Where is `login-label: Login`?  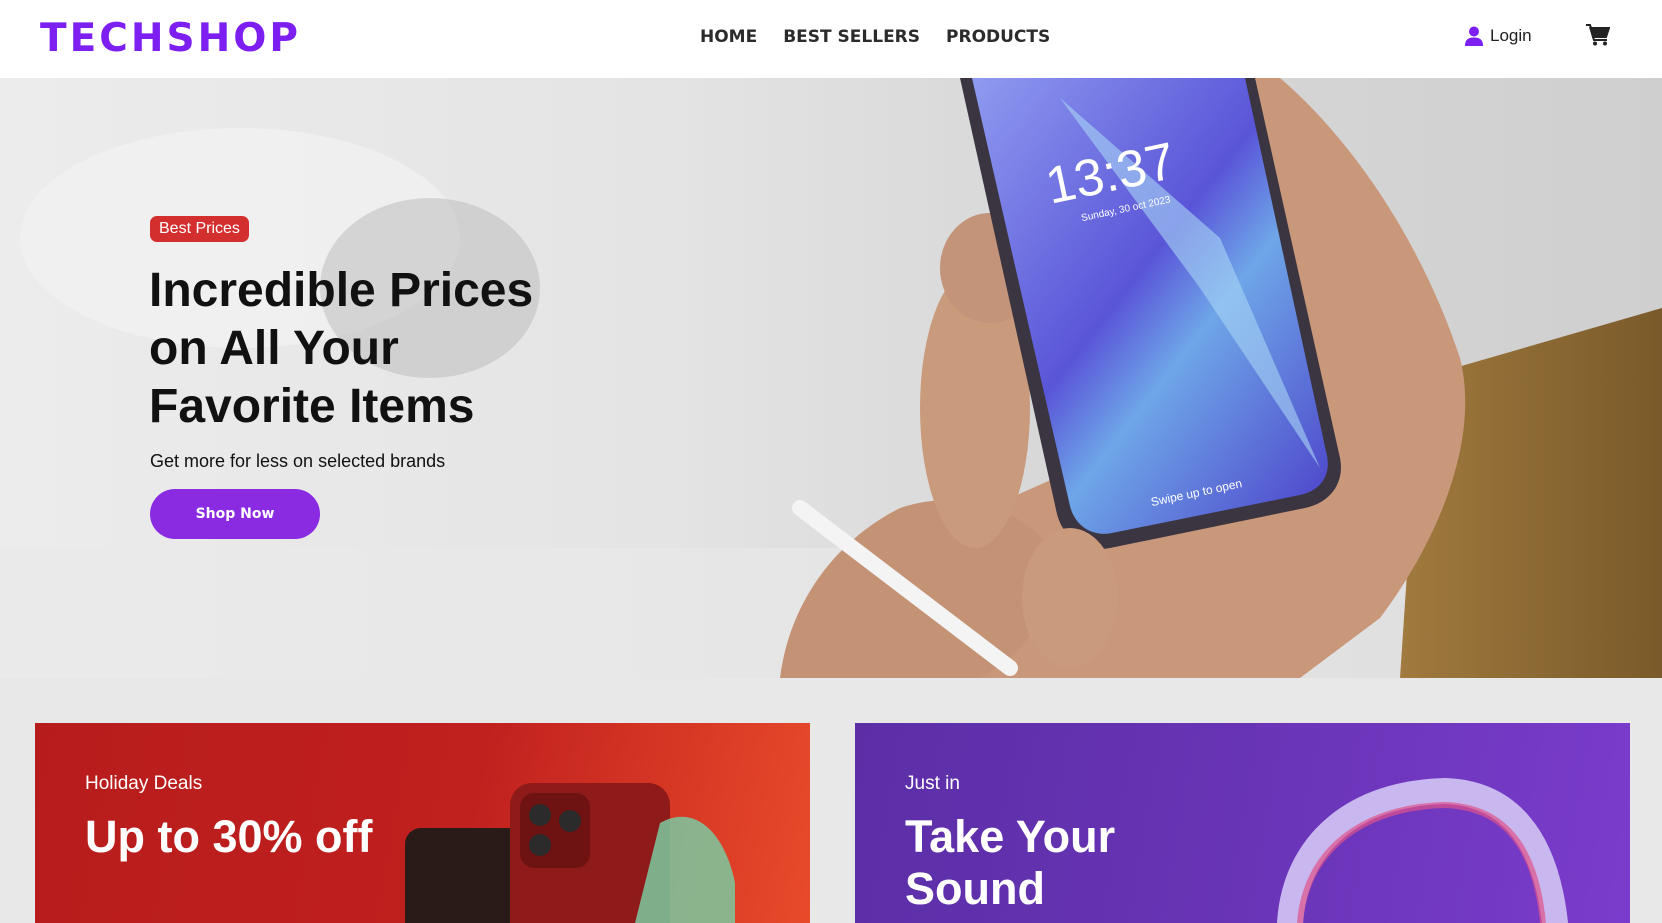 login-label: Login is located at coordinates (1511, 35).